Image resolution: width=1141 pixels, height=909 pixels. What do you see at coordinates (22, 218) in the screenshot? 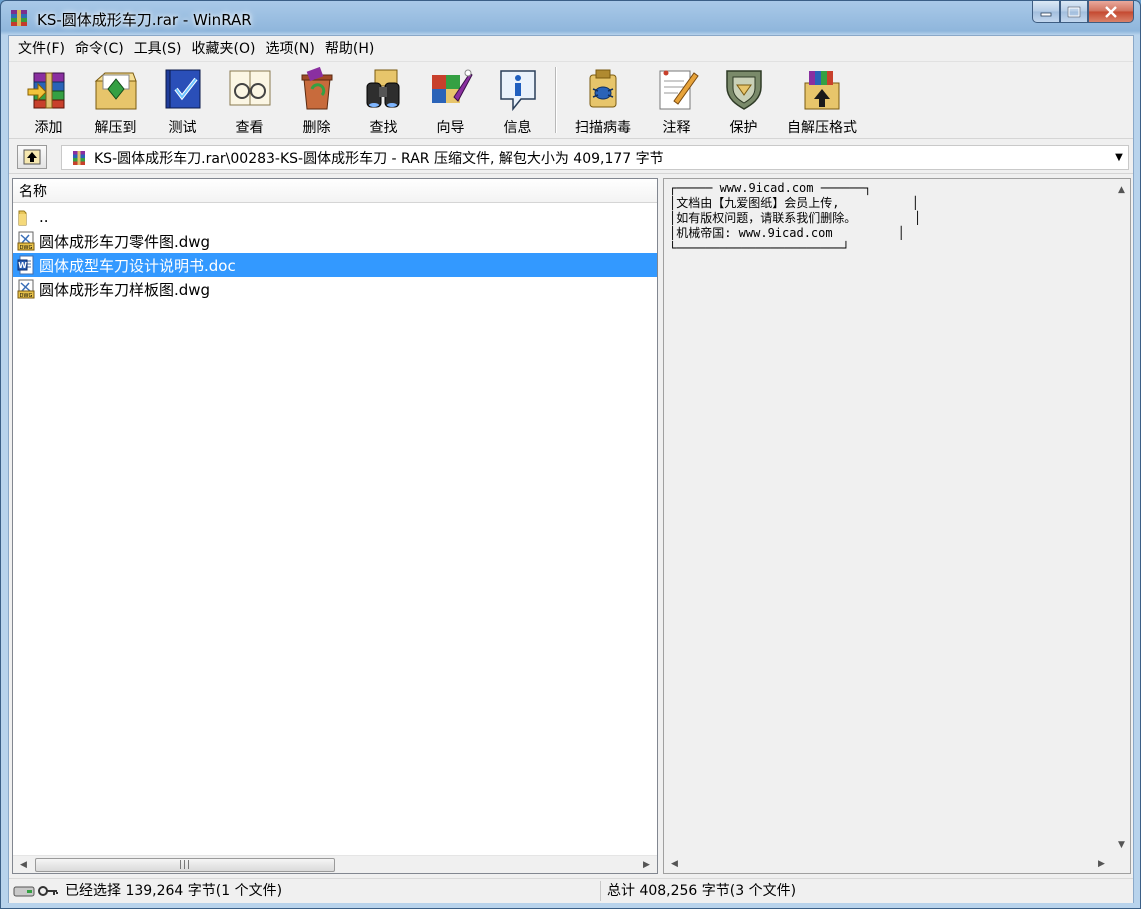
I see `folder-icon` at bounding box center [22, 218].